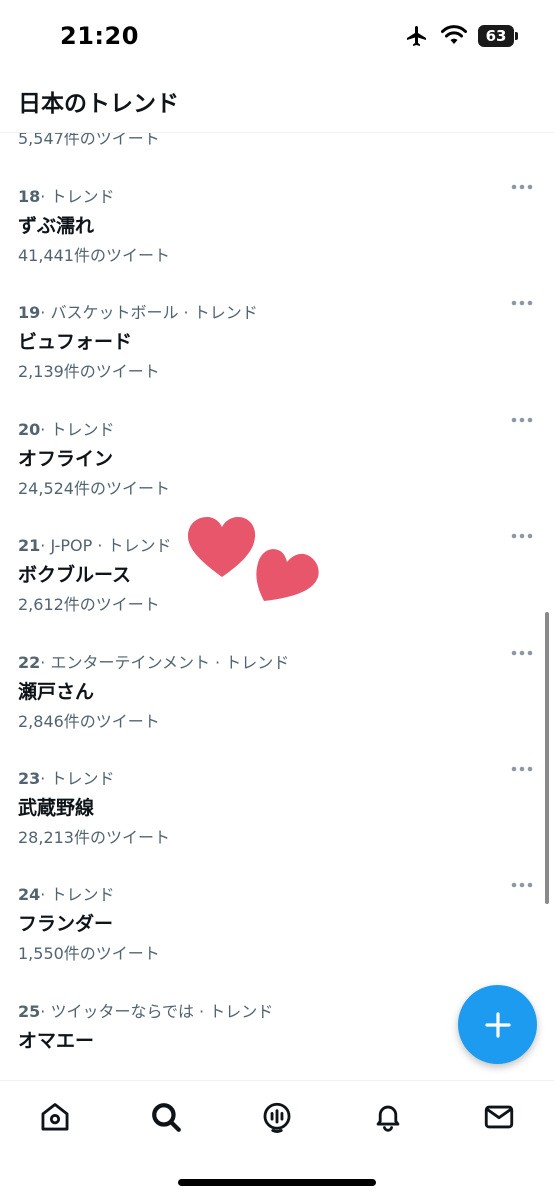 This screenshot has height=1200, width=554. I want to click on trend-count: 41,441件のツイート, so click(94, 255).